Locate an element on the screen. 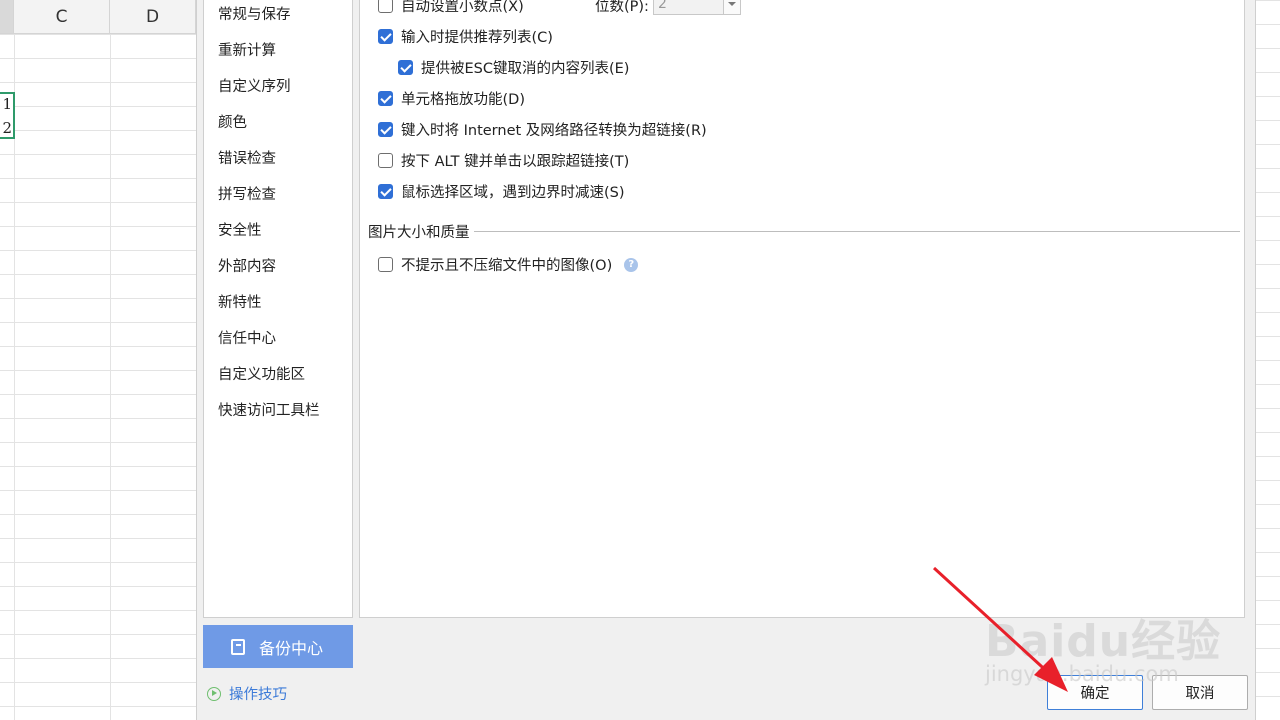  option-slow-edge: 鼠标选择区域，遇到边界时减速(S) is located at coordinates (501, 191).